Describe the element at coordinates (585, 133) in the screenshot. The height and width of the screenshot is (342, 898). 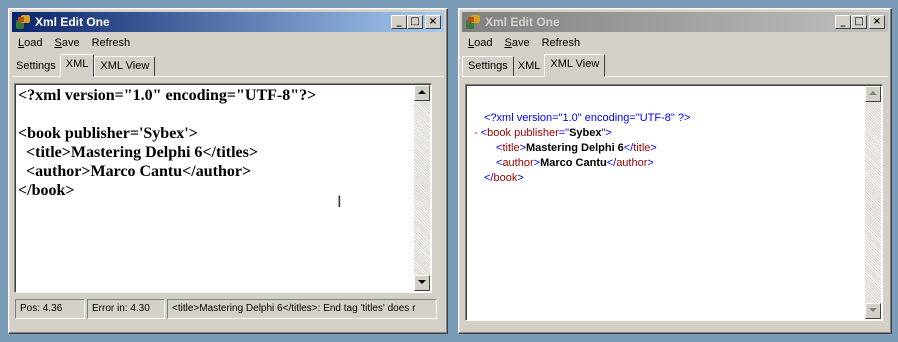
I see `attr-value: Sybex` at that location.